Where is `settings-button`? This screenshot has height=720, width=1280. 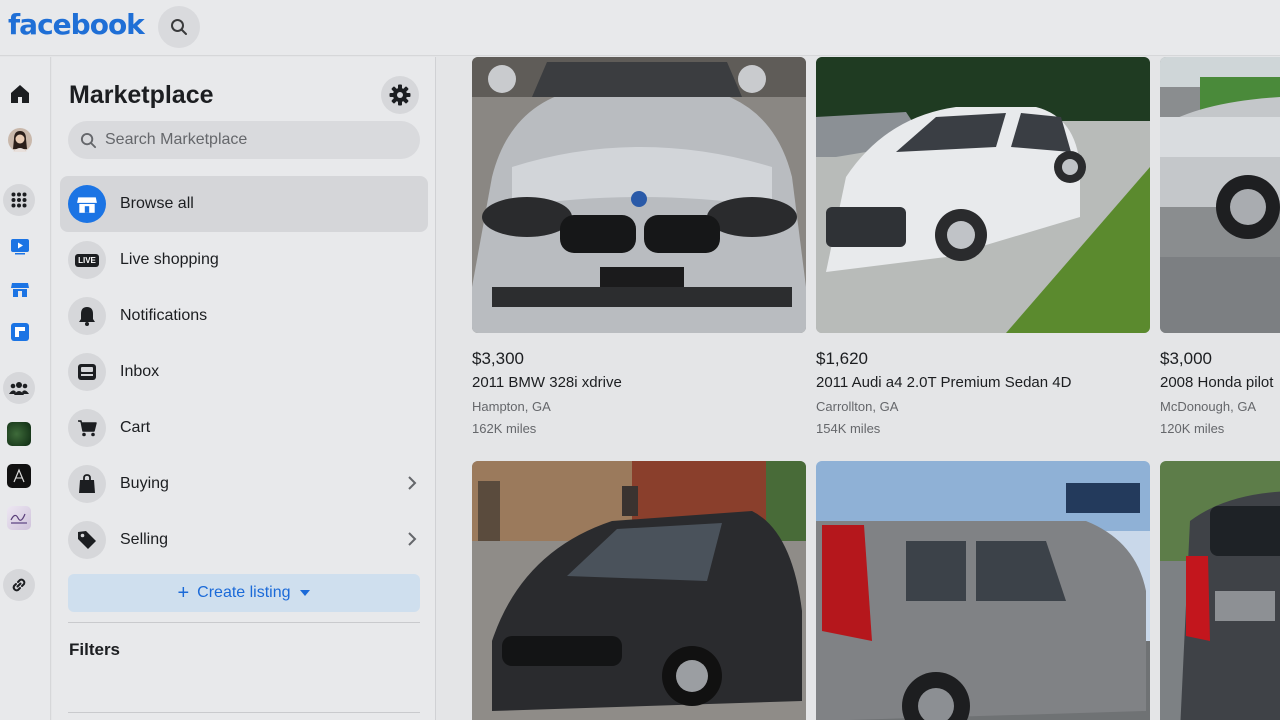 settings-button is located at coordinates (400, 95).